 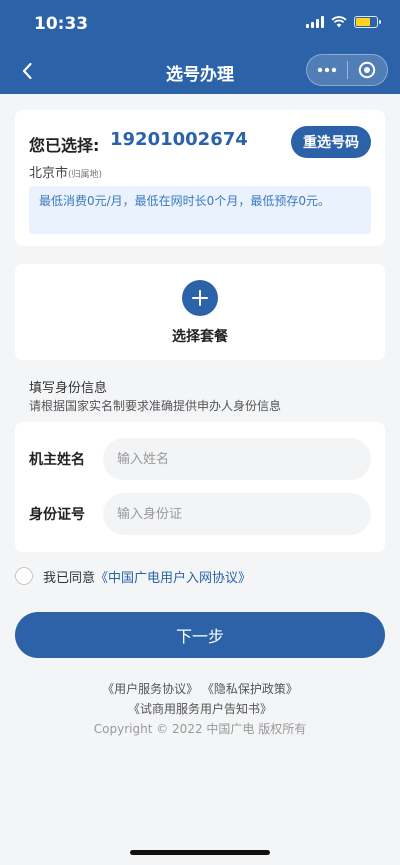 I want to click on home-indicator, so click(x=200, y=852).